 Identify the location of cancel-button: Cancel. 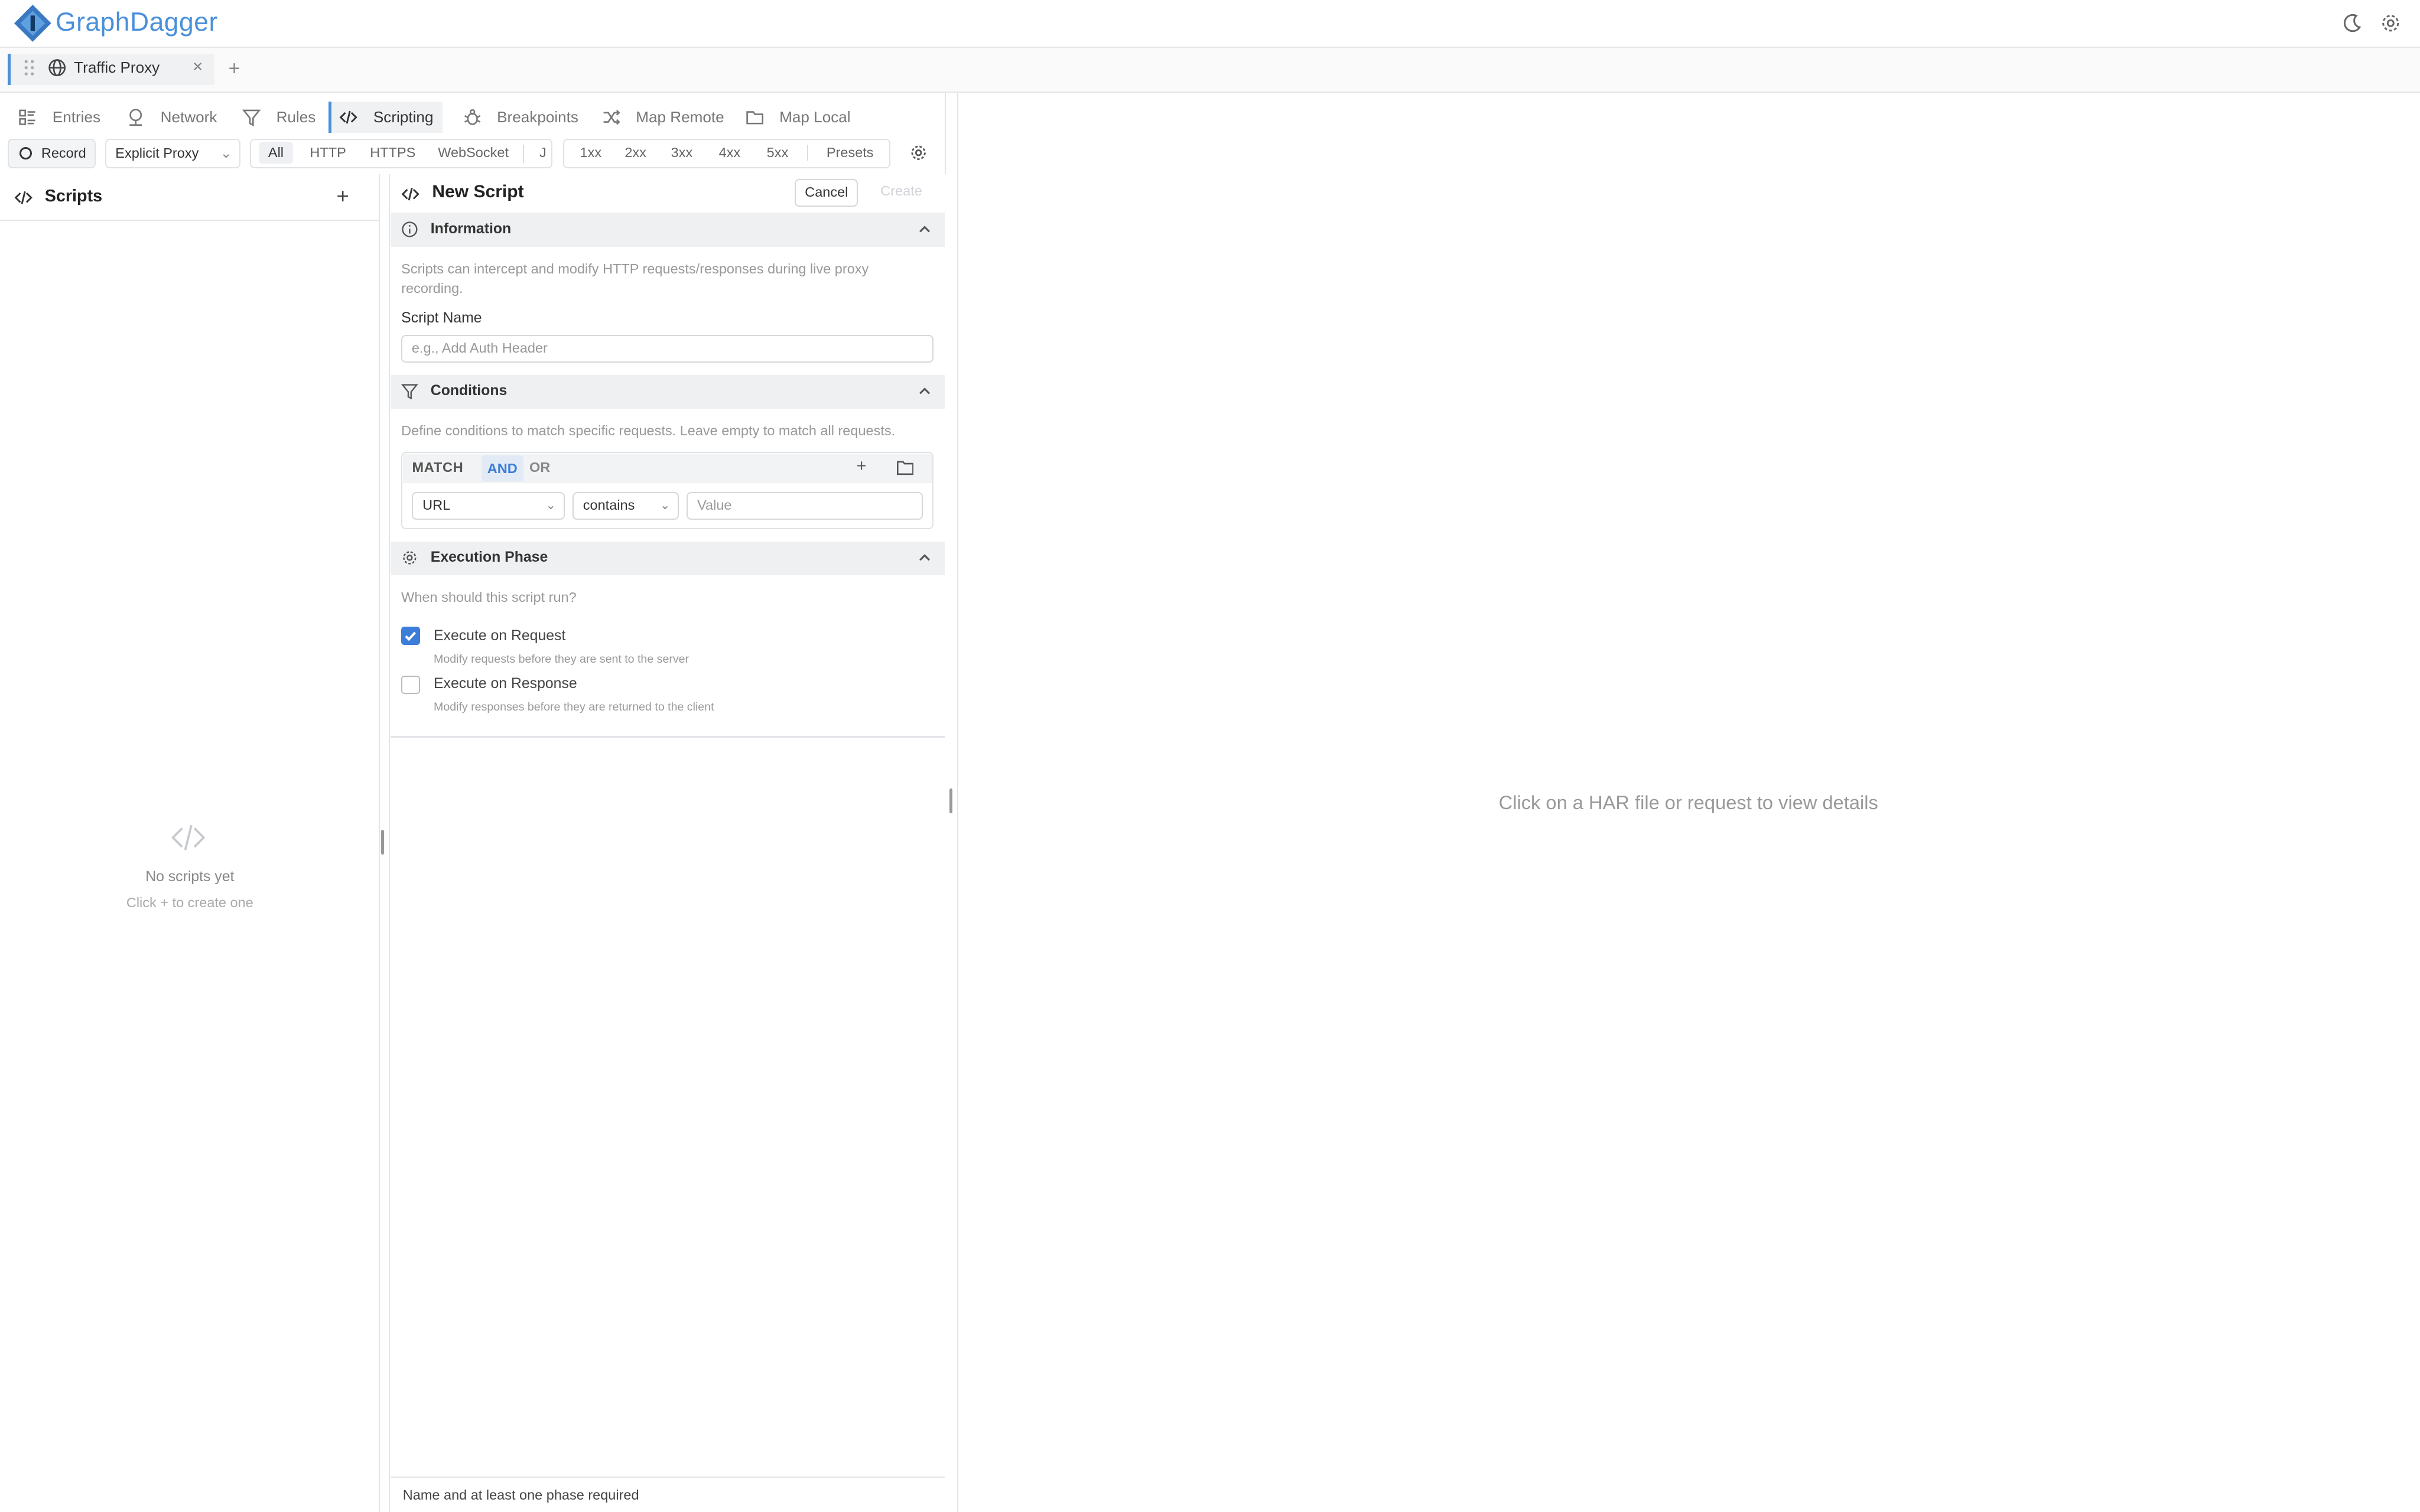
(826, 193).